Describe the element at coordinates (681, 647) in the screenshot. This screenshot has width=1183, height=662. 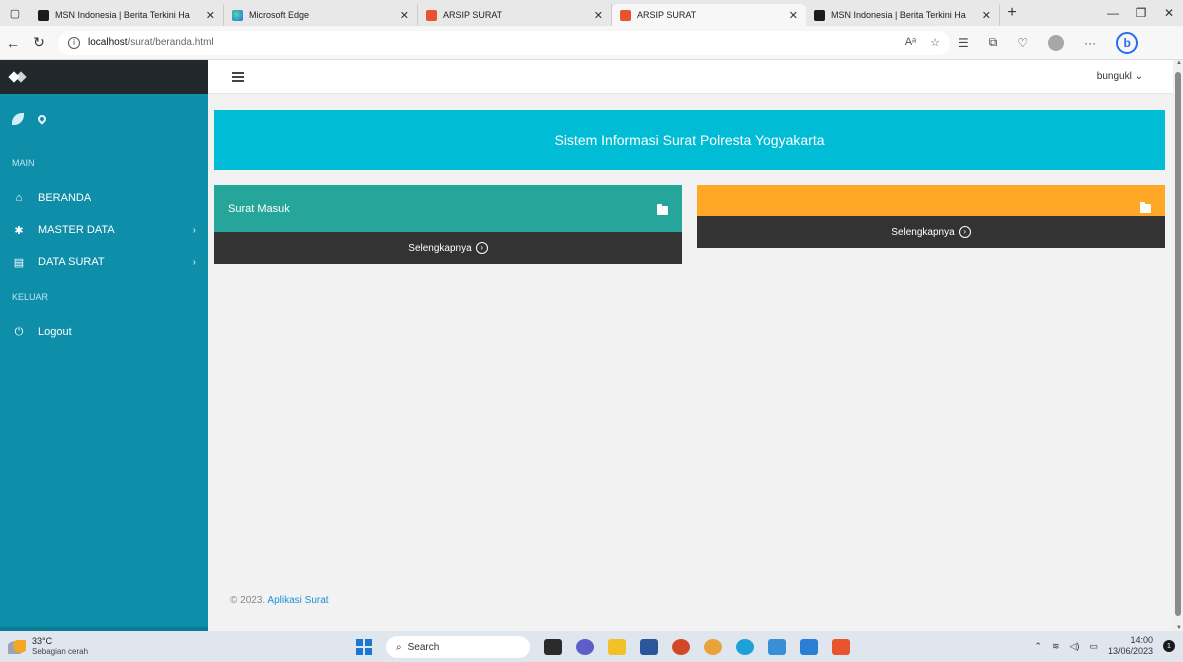
I see `powerpoint-icon` at that location.